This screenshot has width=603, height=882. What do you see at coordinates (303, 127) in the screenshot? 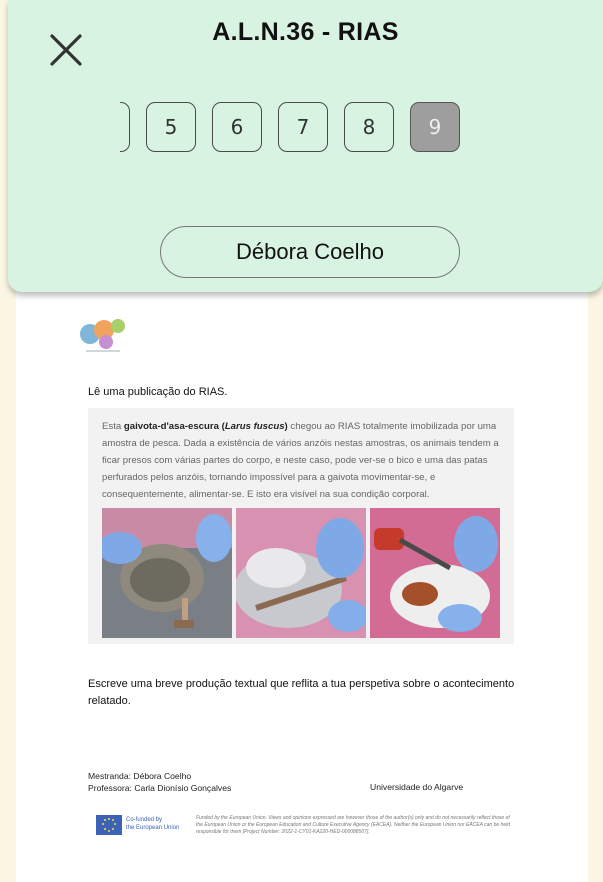
I see `page-button-7: 7` at bounding box center [303, 127].